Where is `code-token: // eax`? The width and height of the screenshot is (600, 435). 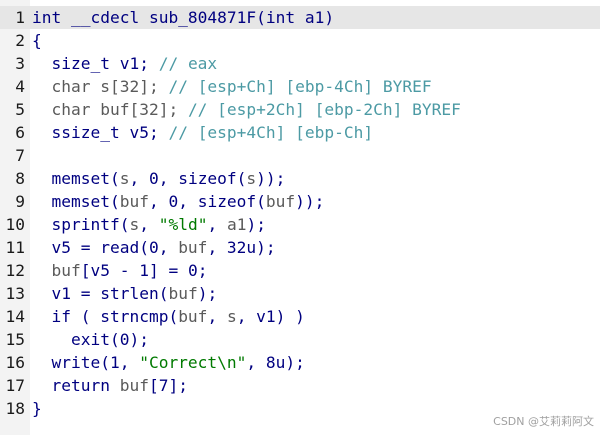
code-token: // eax is located at coordinates (188, 63).